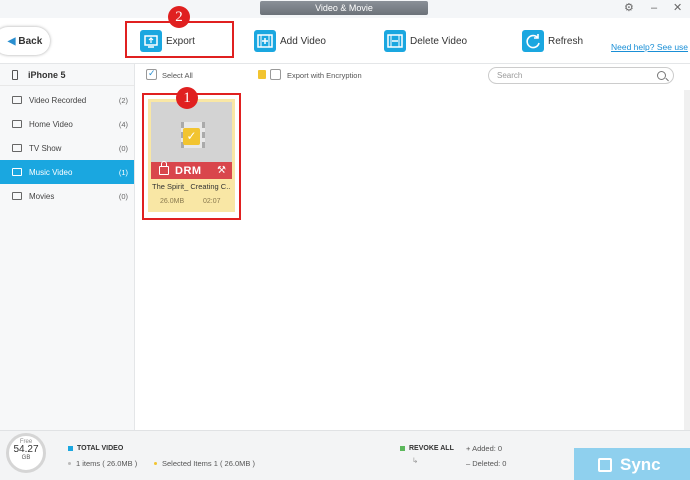  I want to click on back-arrow-icon: ◀, so click(11, 41).